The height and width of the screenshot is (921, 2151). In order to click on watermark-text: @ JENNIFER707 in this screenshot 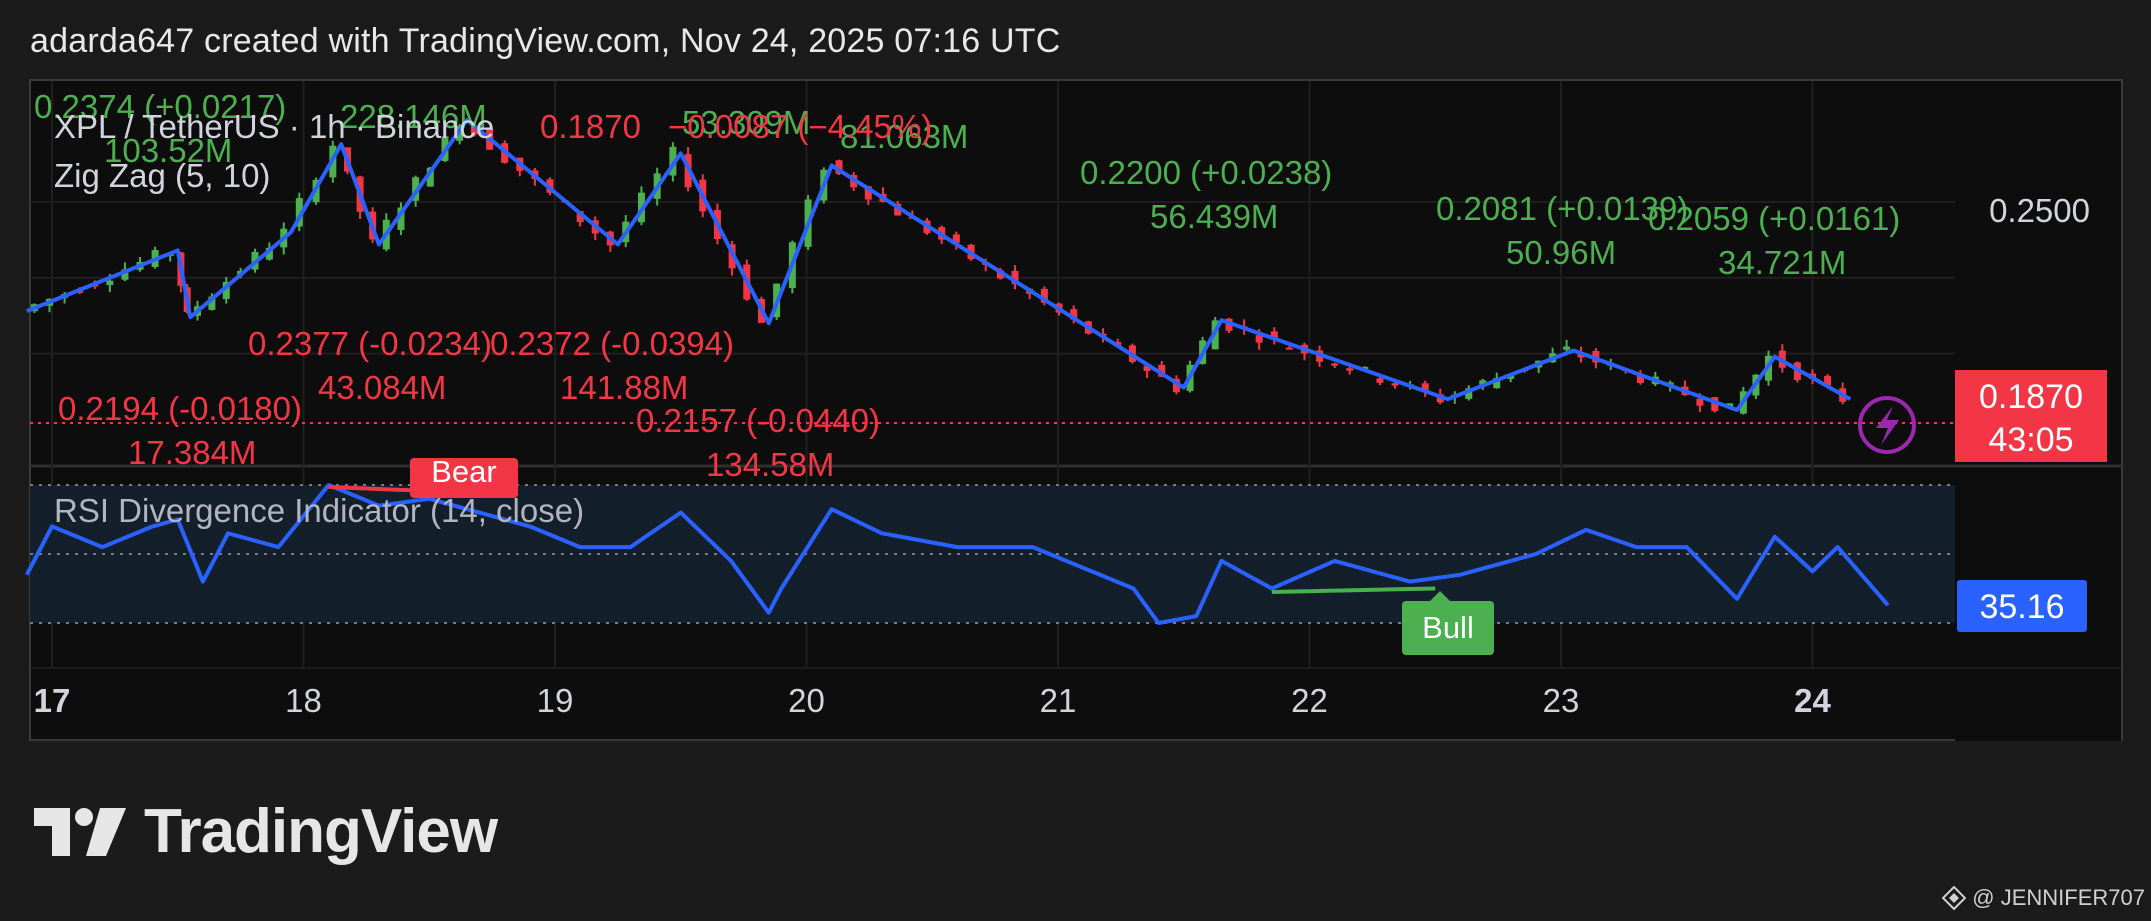, I will do `click(2058, 897)`.